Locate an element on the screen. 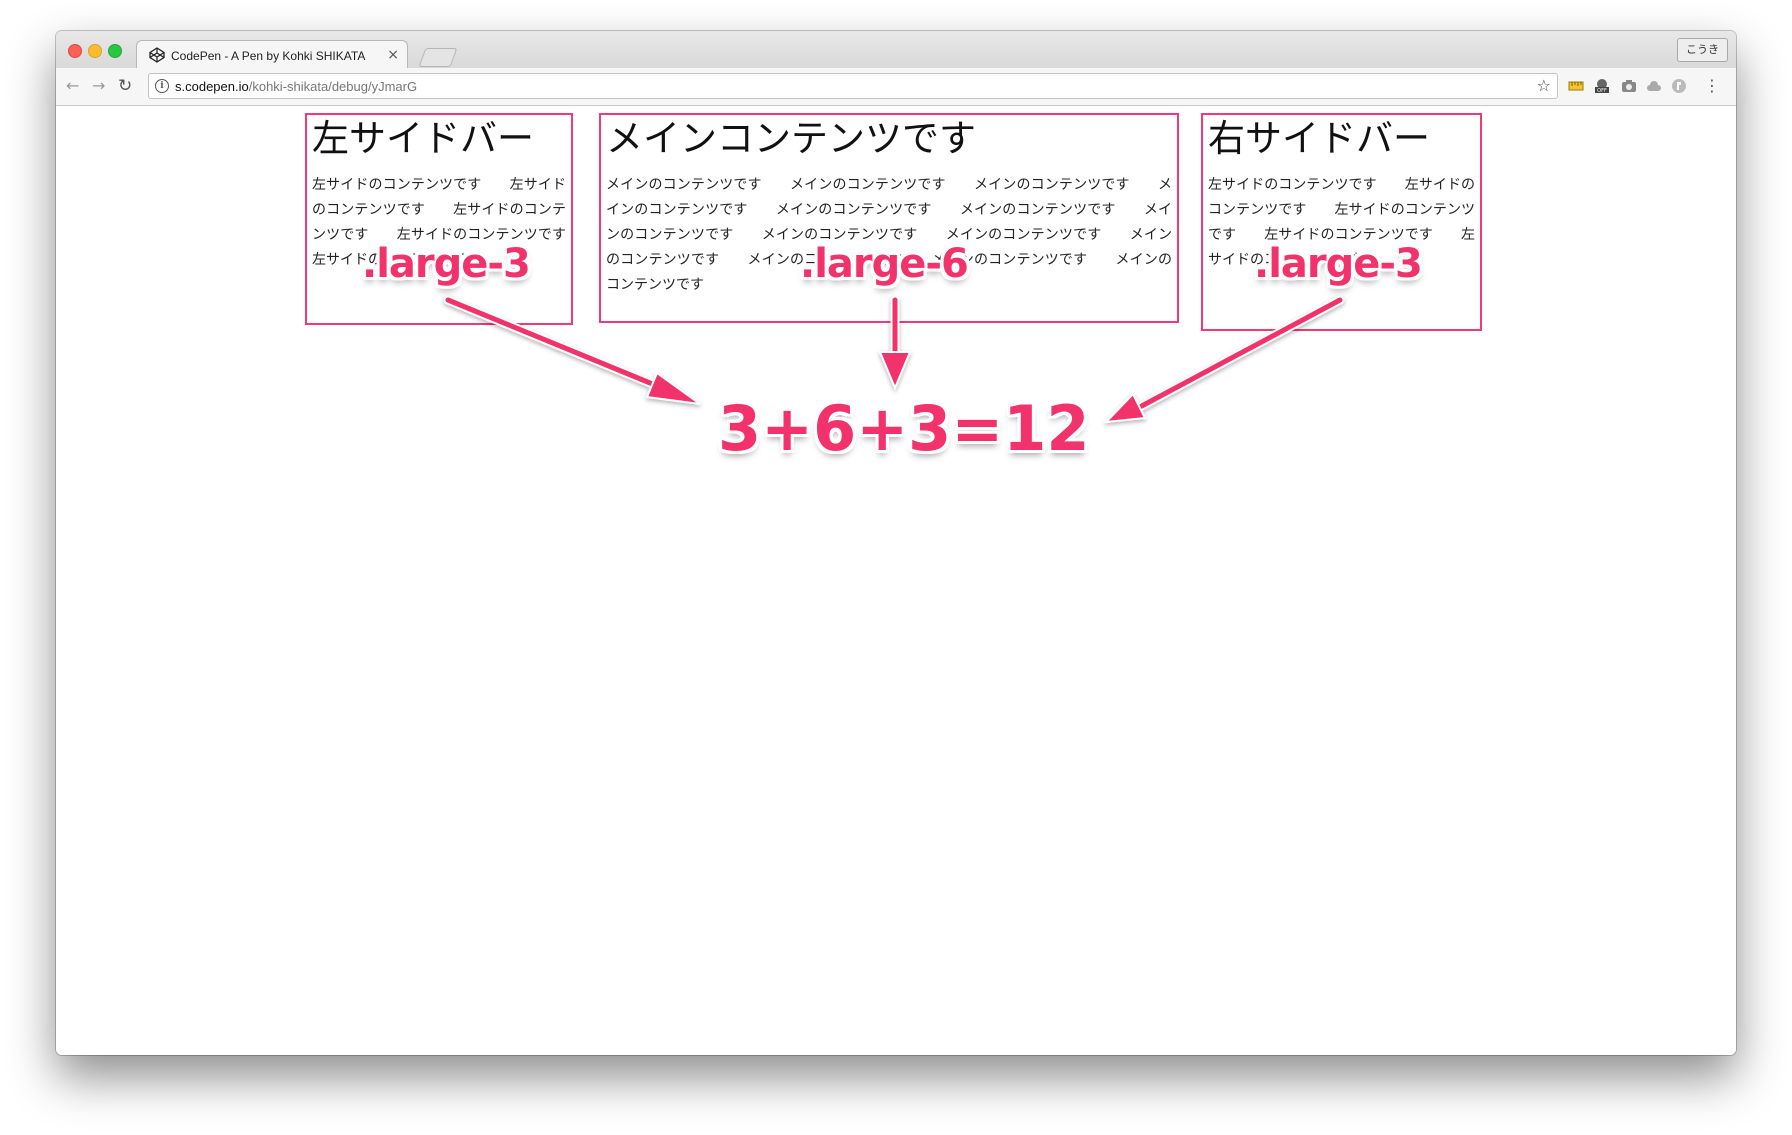 This screenshot has width=1792, height=1135. cloud-extension-icon is located at coordinates (1654, 86).